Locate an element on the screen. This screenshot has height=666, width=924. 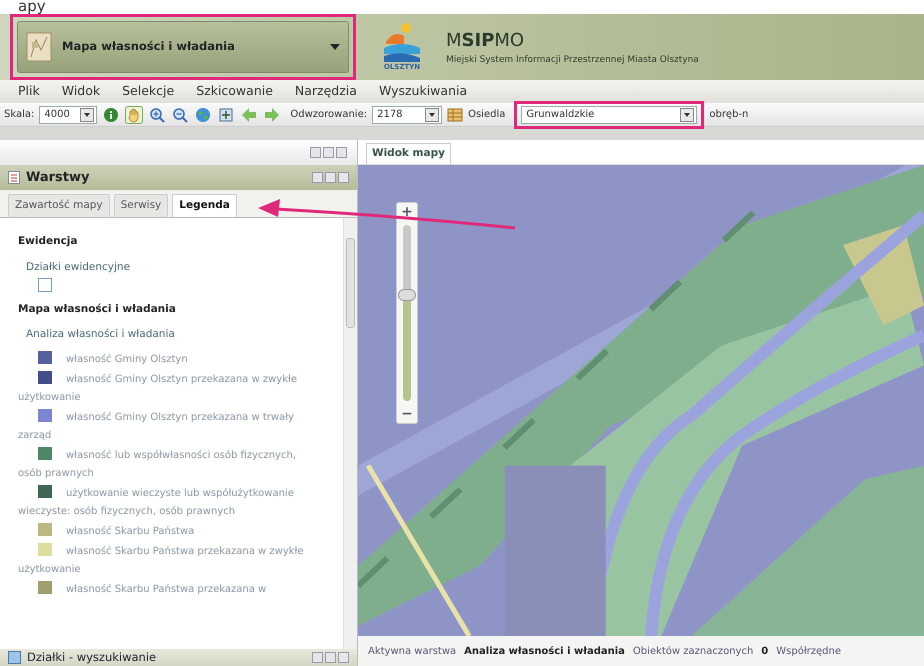
layer-selector: Mapa własności i władania is located at coordinates (183, 47).